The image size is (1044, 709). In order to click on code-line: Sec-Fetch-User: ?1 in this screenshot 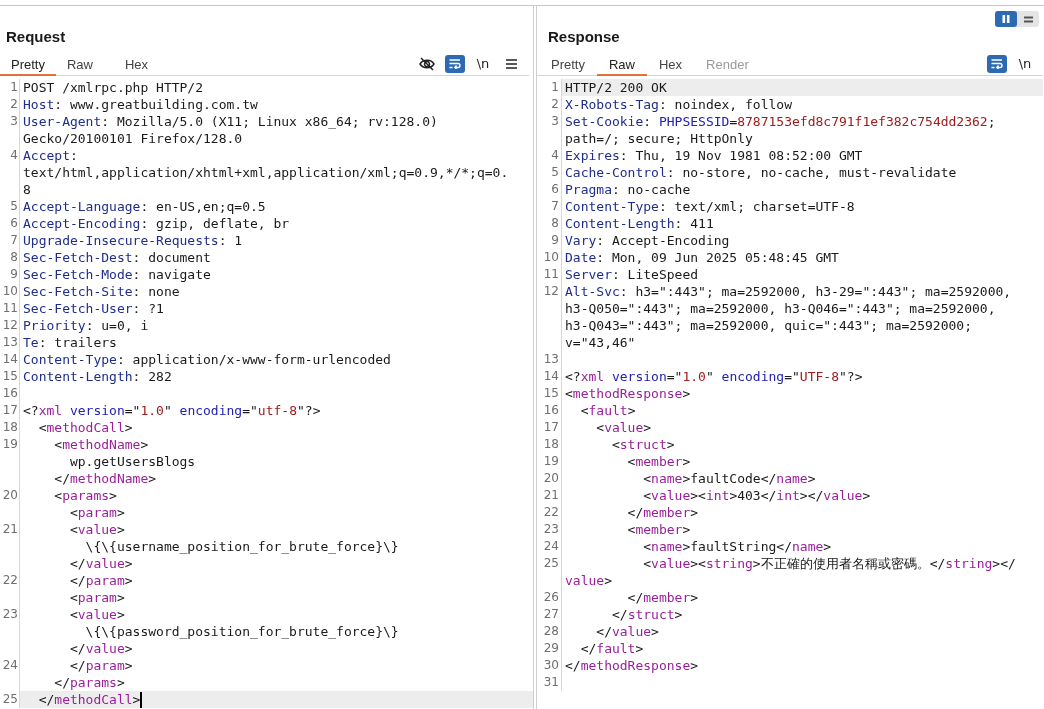, I will do `click(93, 308)`.